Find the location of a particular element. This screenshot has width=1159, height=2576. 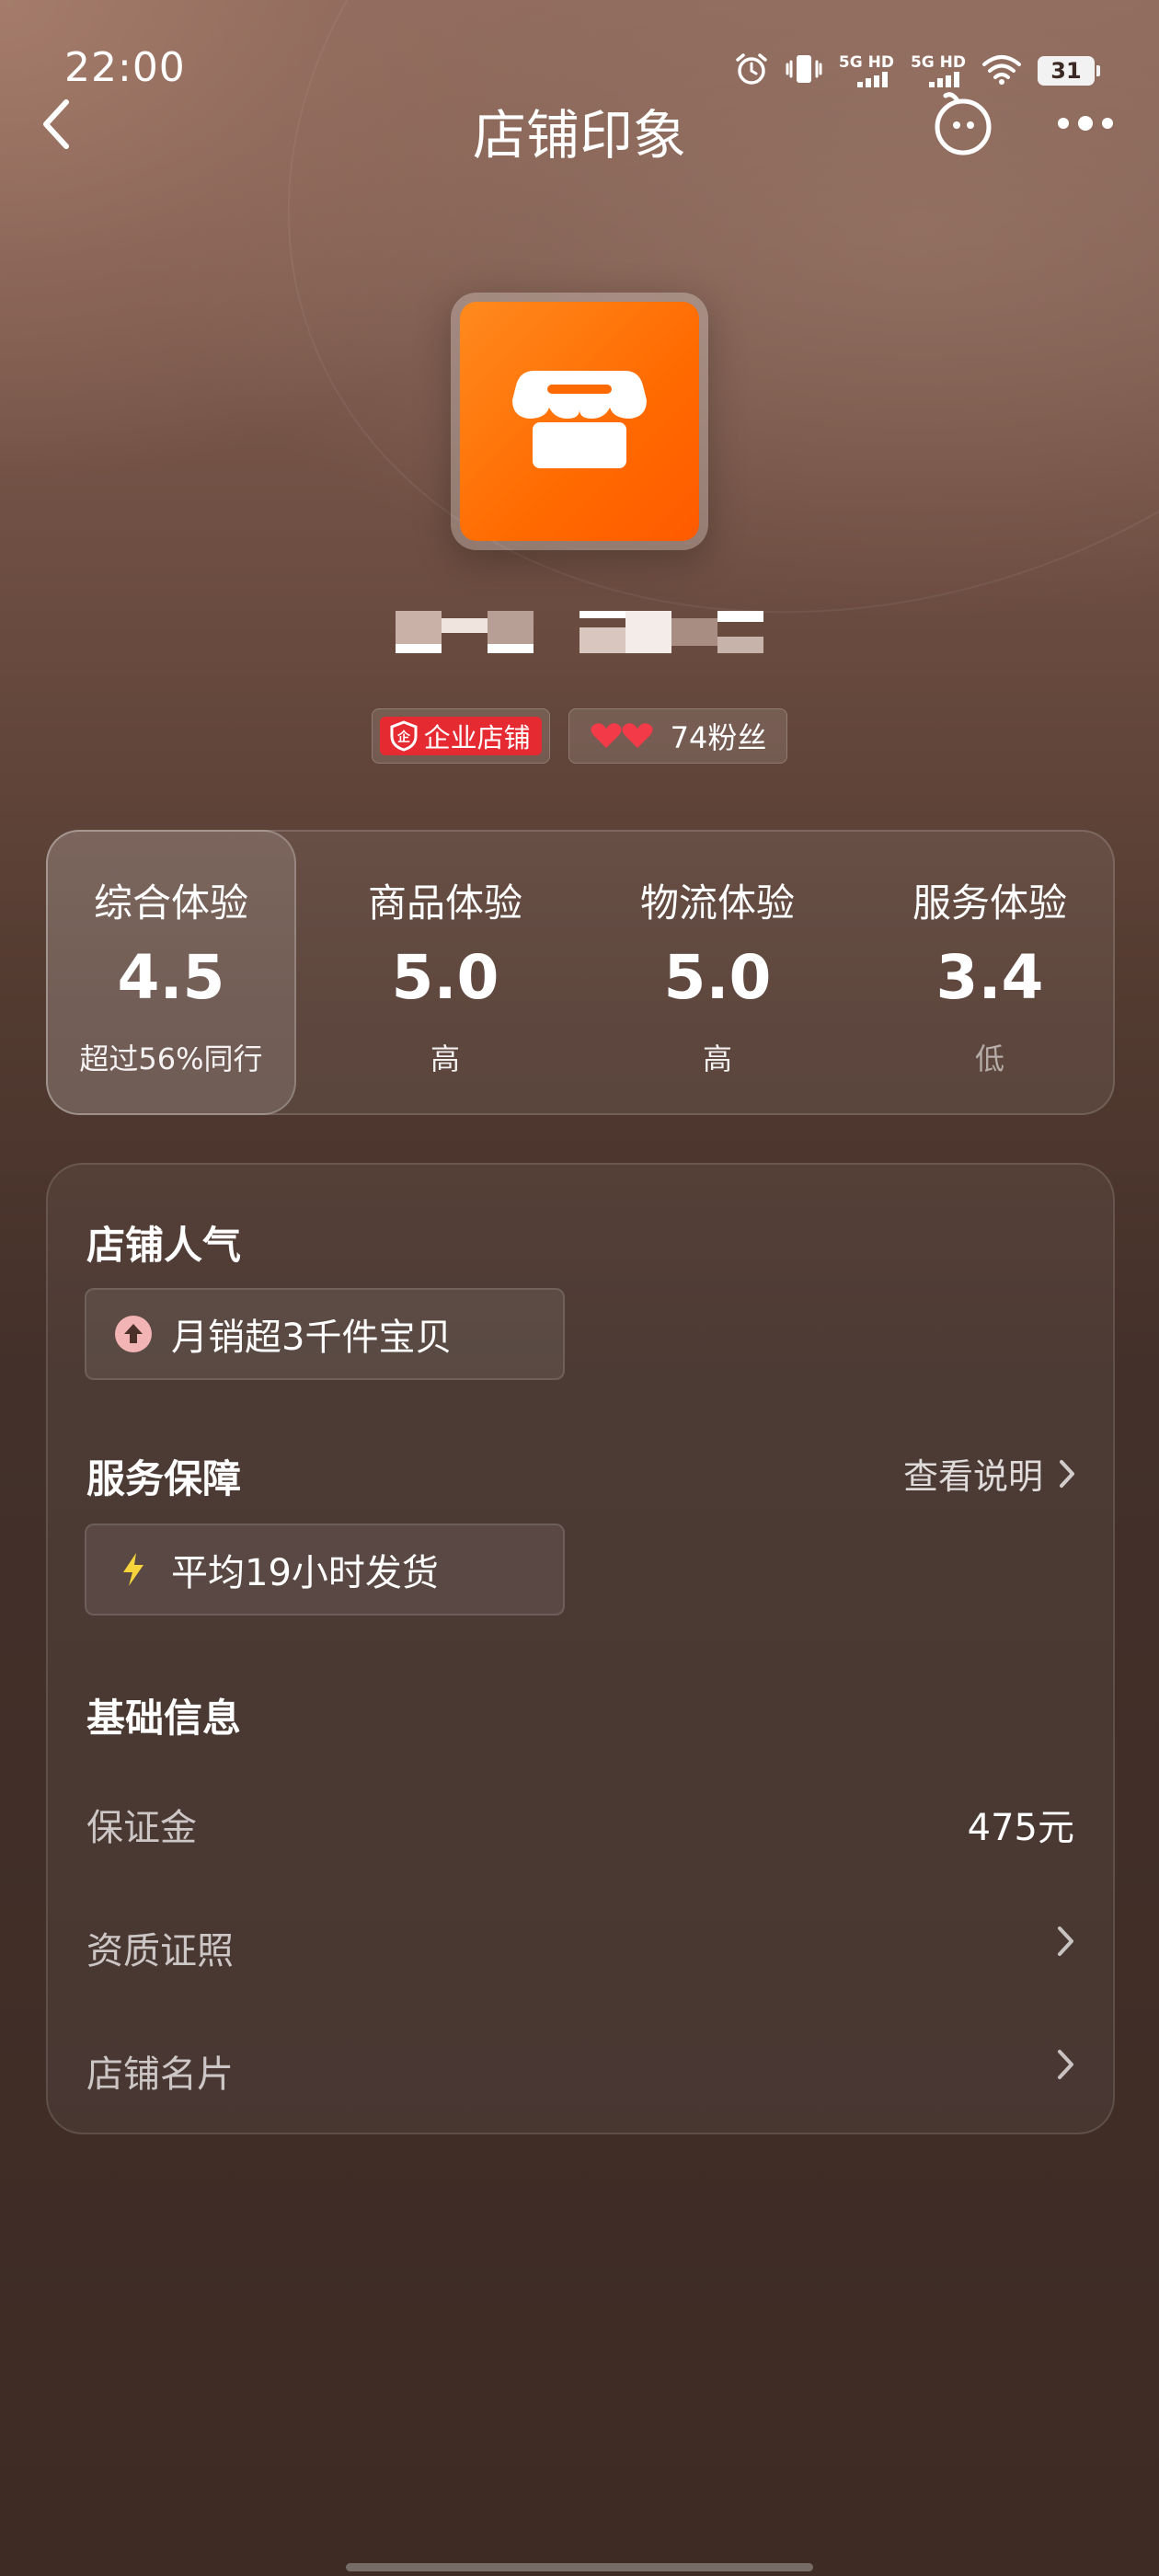

deposit-label: 保证金 is located at coordinates (141, 1828).